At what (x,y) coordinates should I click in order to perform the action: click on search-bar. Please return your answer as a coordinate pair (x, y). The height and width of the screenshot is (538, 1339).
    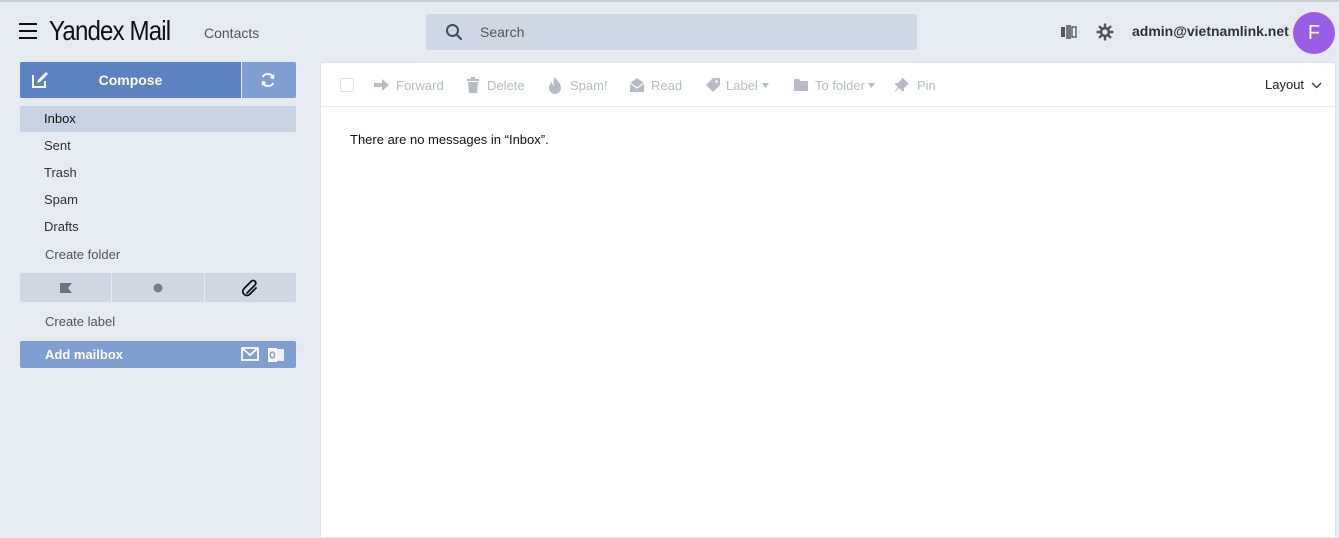
    Looking at the image, I should click on (671, 32).